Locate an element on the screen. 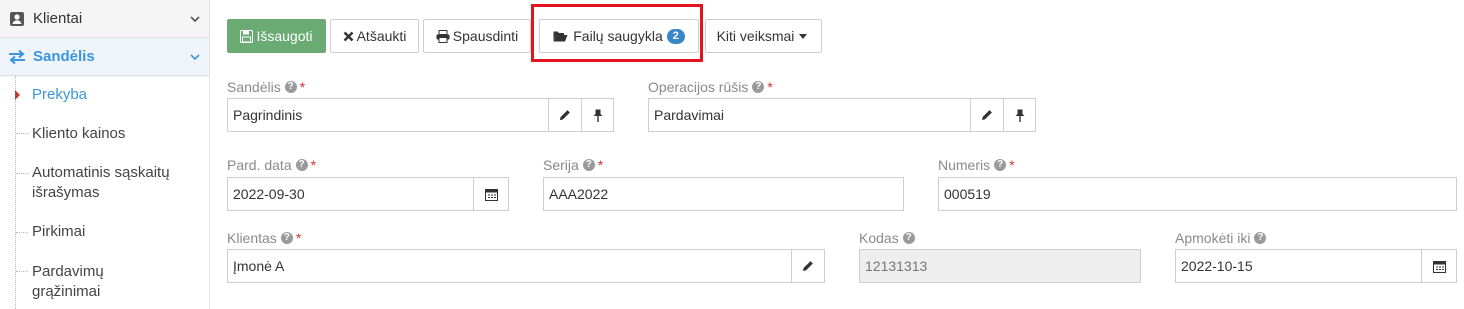  number-label: Numeris ? * is located at coordinates (976, 165).